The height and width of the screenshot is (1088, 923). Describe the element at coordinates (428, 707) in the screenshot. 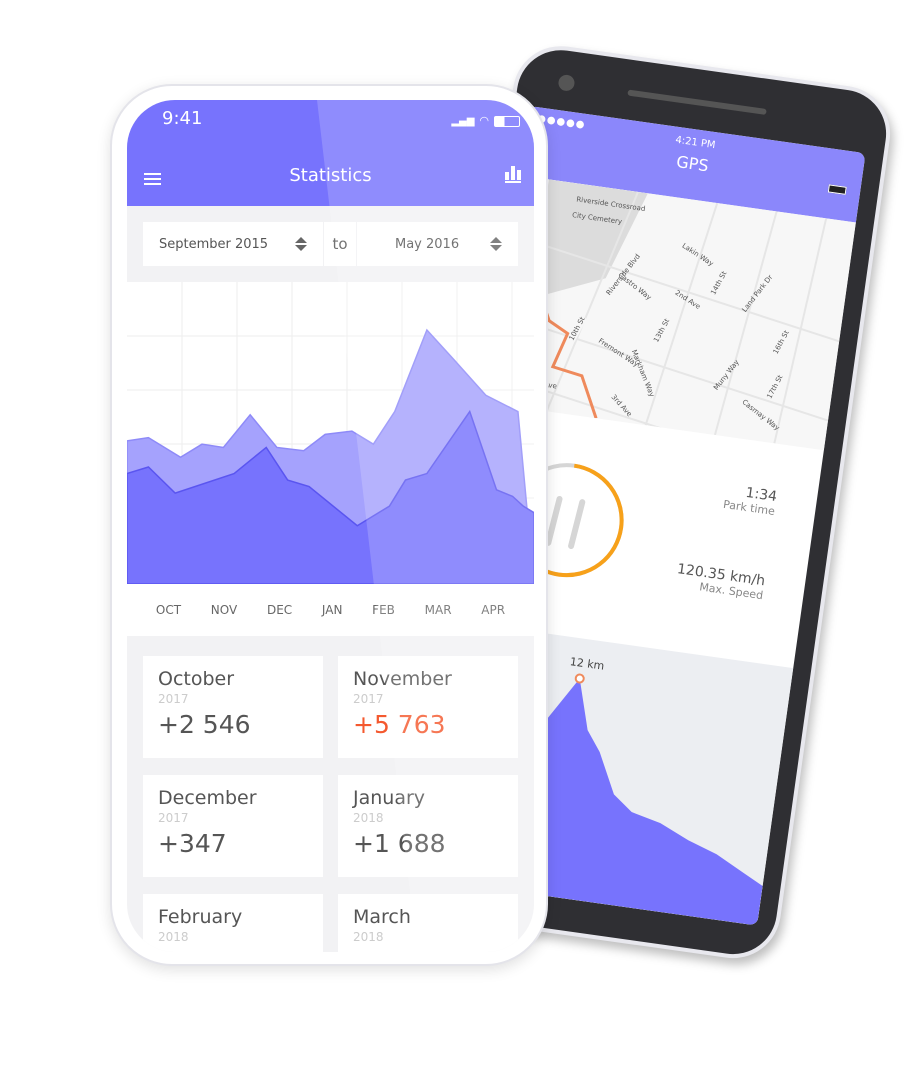

I see `month-card: November 2017 +5 763` at that location.